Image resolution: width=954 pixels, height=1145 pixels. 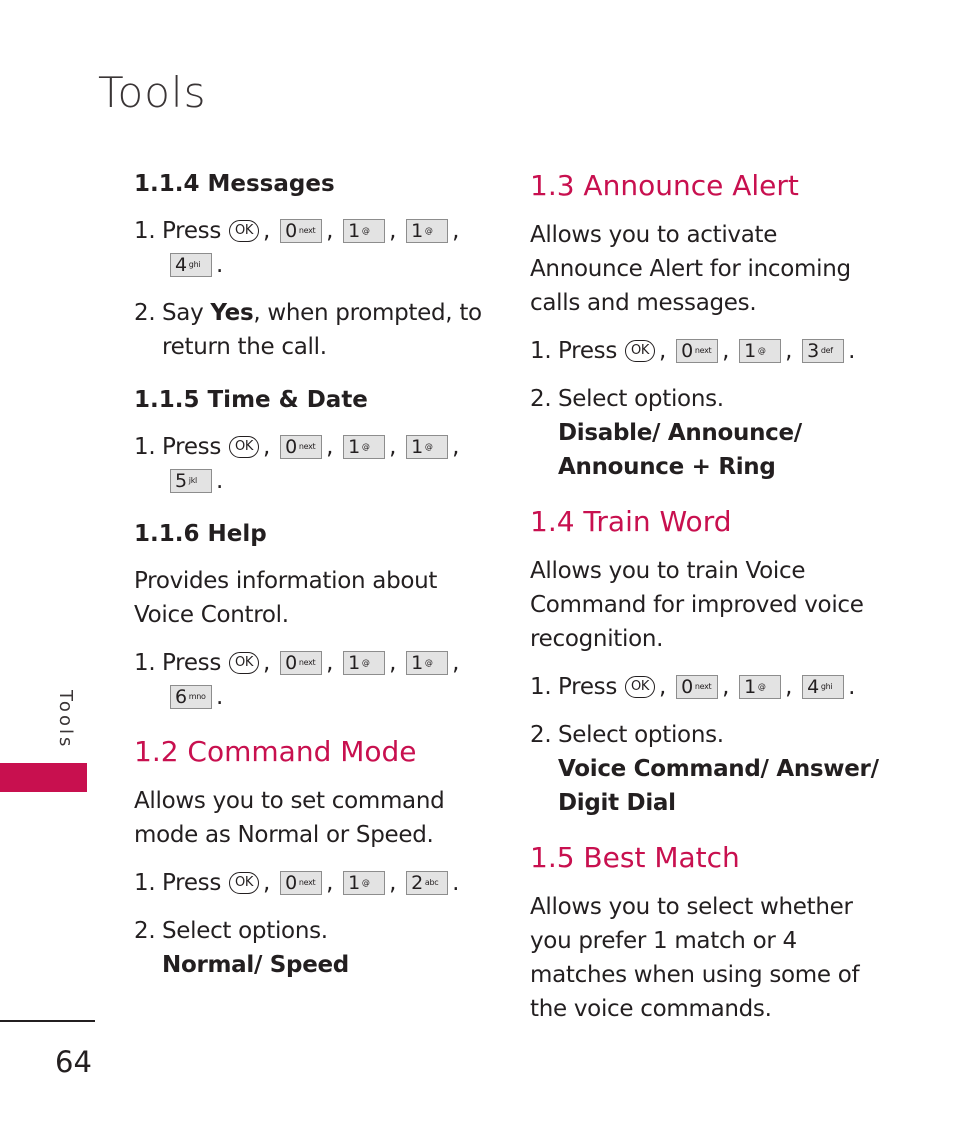 I want to click on key-3-icon: 3 def, so click(x=823, y=351).